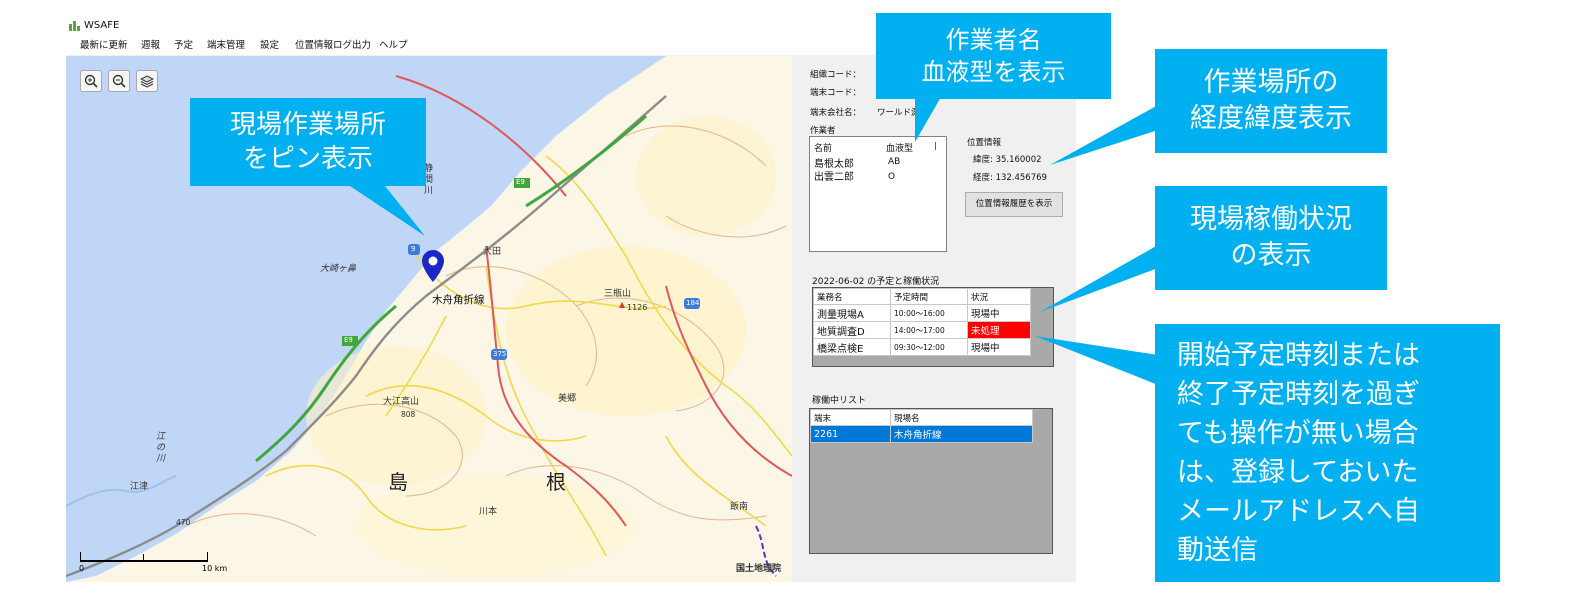  I want to click on callout-status-line: 現場稼働状況, so click(1271, 219).